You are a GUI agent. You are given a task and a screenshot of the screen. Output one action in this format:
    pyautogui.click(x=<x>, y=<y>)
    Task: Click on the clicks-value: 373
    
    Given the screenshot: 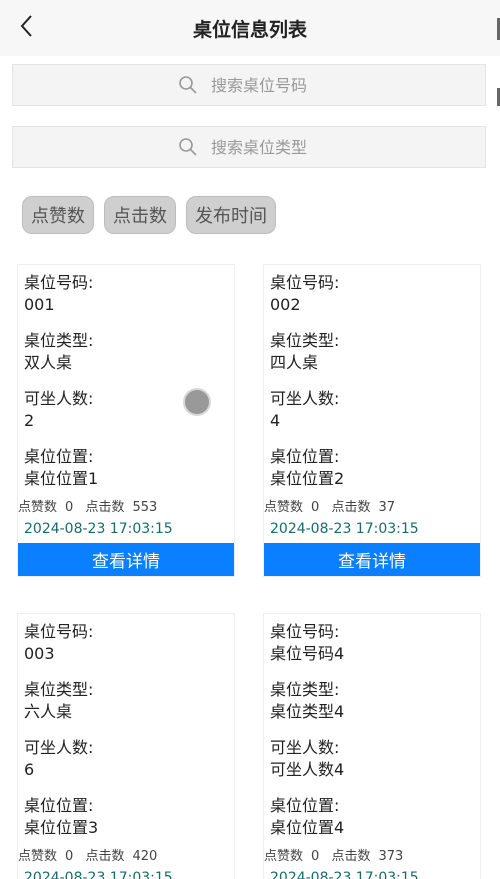 What is the action you would take?
    pyautogui.click(x=391, y=856)
    